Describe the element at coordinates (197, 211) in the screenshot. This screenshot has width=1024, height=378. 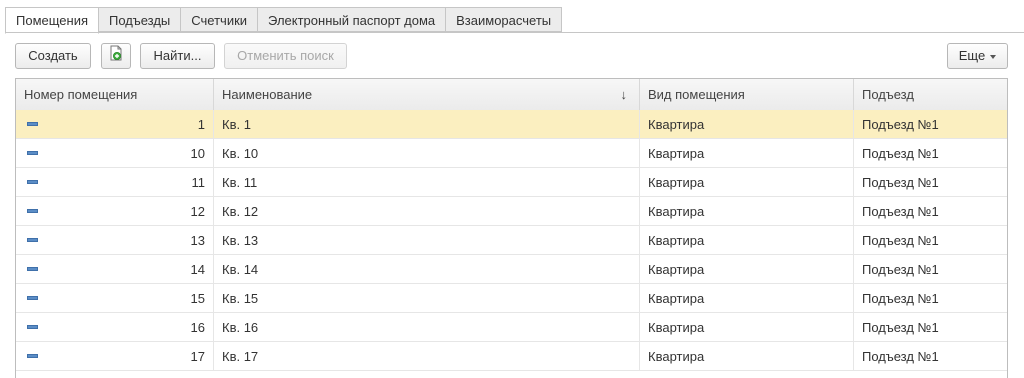
I see `cell-number-value: 12` at that location.